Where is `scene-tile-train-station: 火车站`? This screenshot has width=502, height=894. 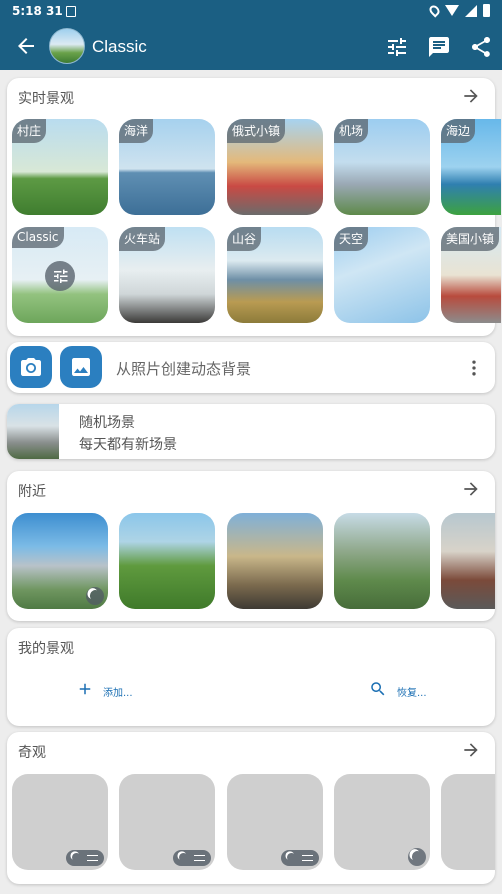
scene-tile-train-station: 火车站 is located at coordinates (167, 275).